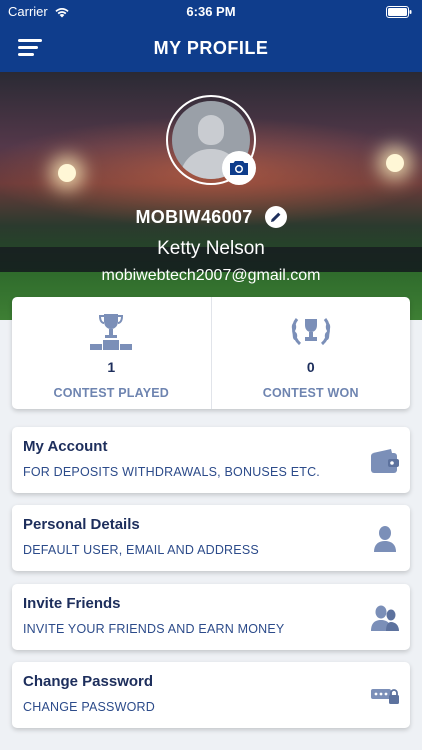  What do you see at coordinates (111, 331) in the screenshot?
I see `podium-trophy-icon` at bounding box center [111, 331].